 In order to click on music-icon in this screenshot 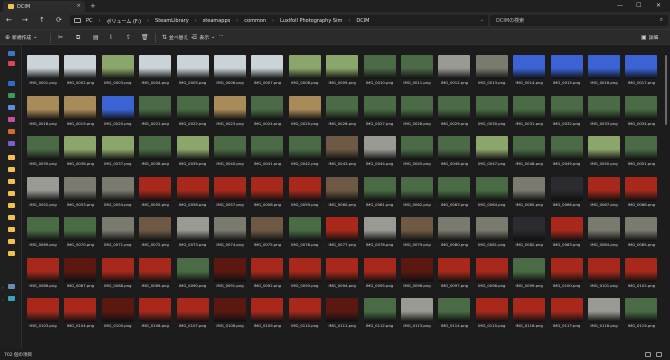, I will do `click(11, 131)`.